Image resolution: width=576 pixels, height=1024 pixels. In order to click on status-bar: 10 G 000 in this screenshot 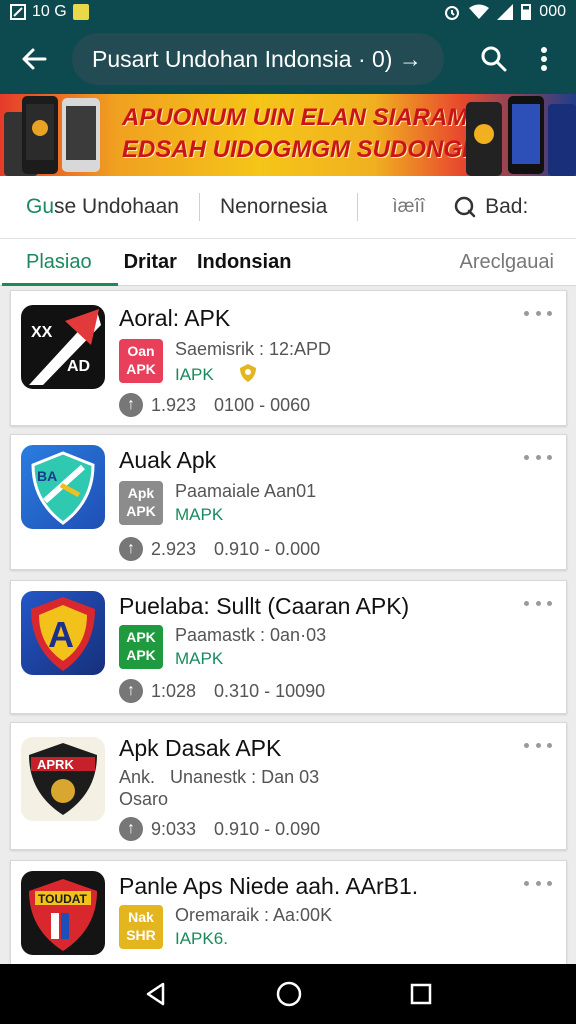, I will do `click(288, 12)`.